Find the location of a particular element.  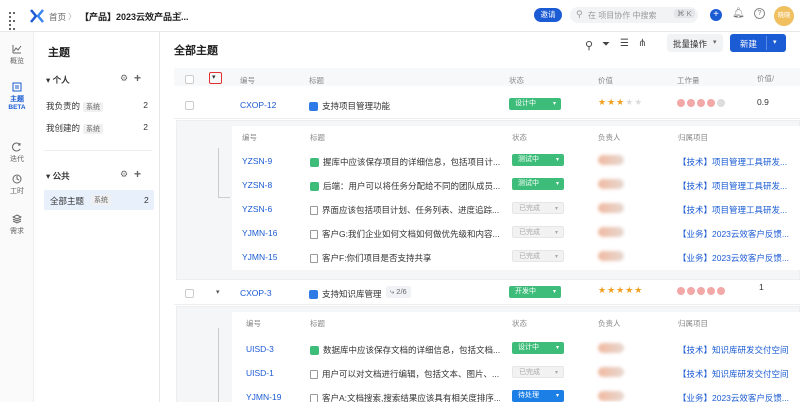

system-badge: 系统 is located at coordinates (93, 129).